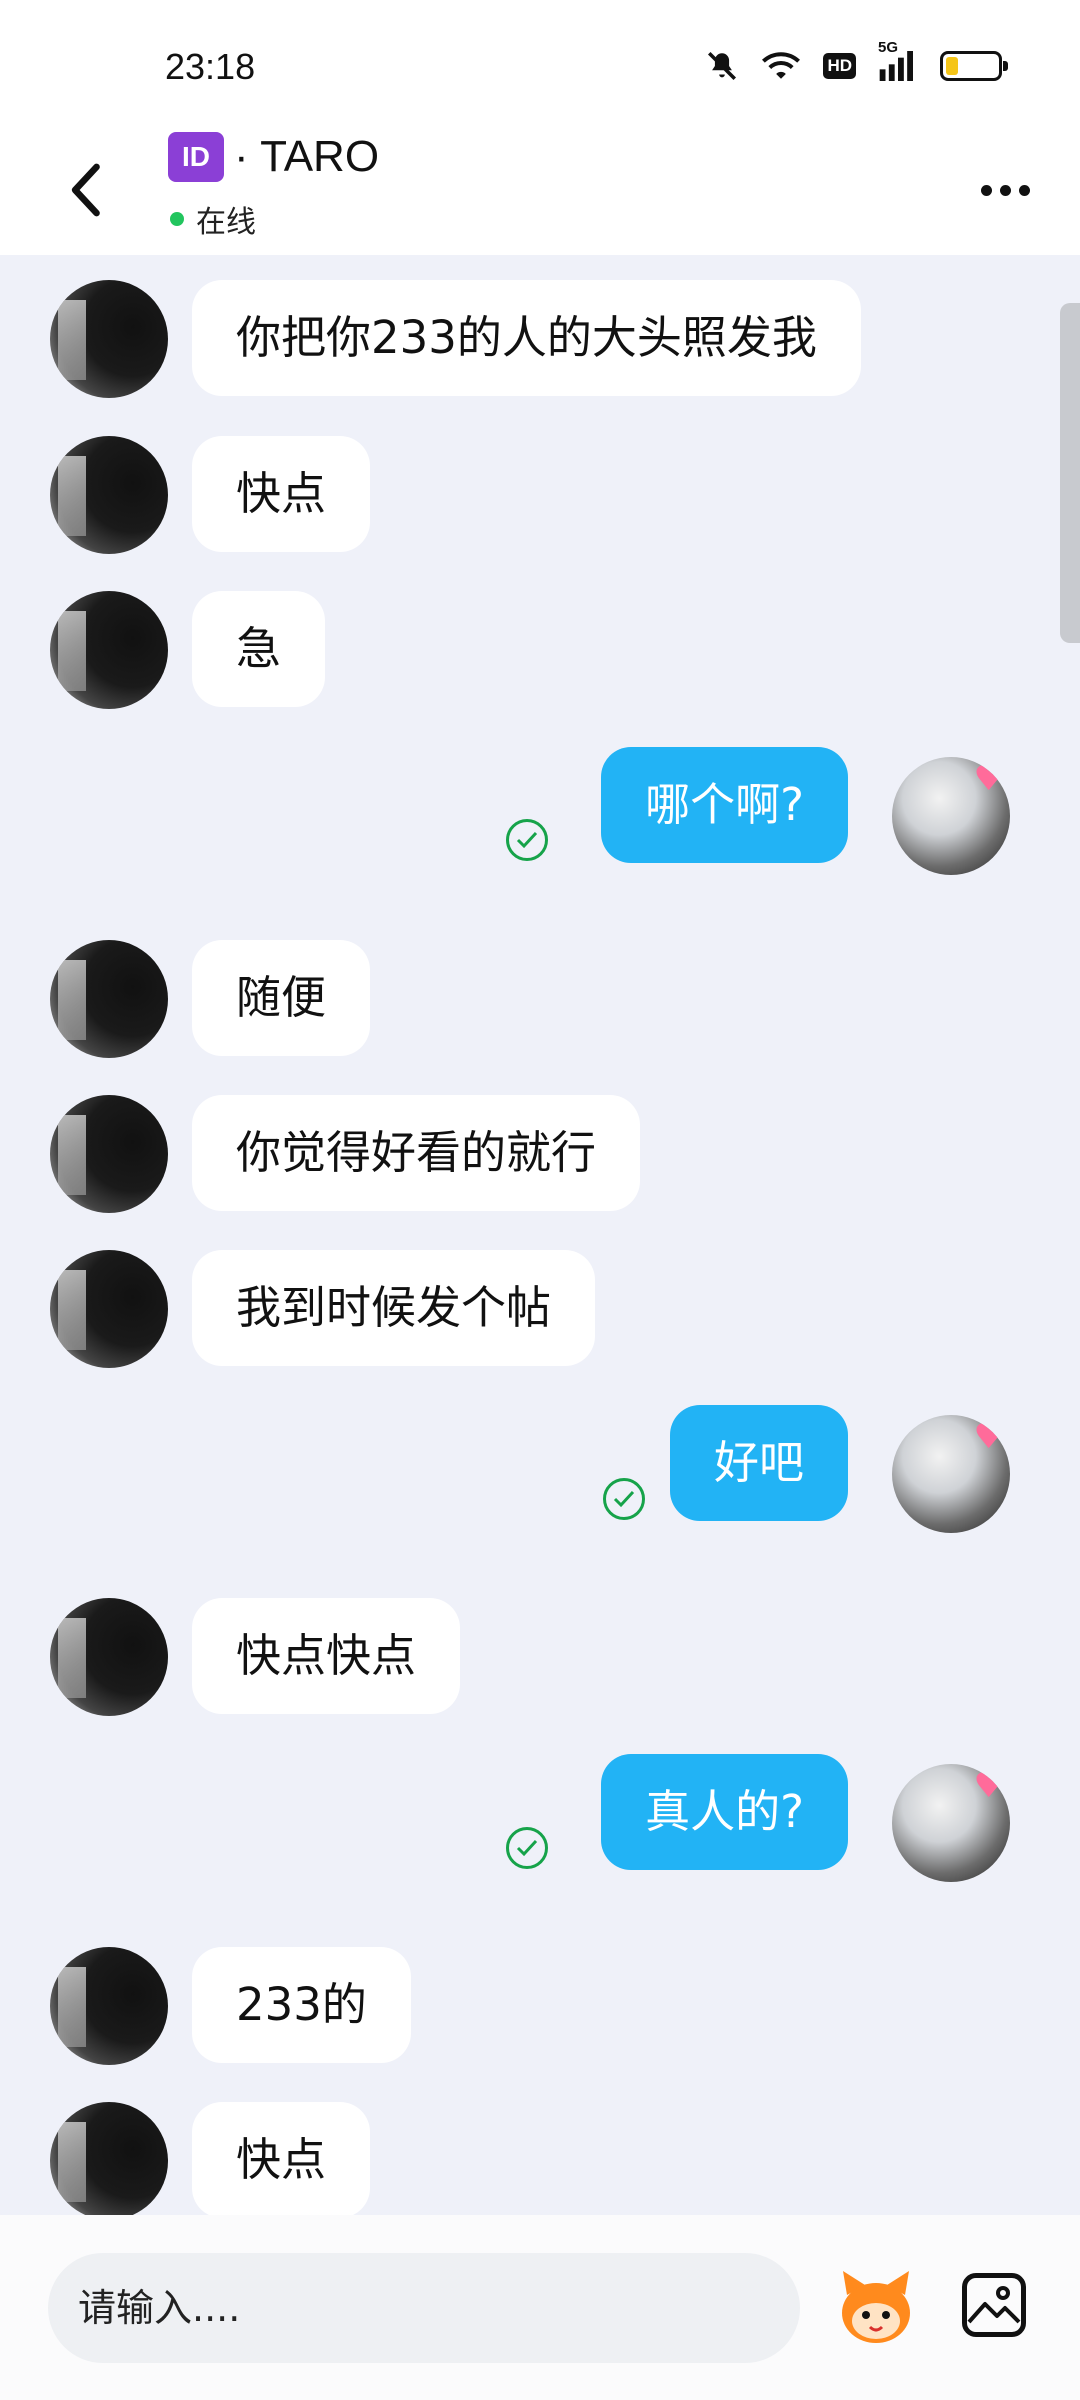  I want to click on chevron-left-icon, so click(85, 190).